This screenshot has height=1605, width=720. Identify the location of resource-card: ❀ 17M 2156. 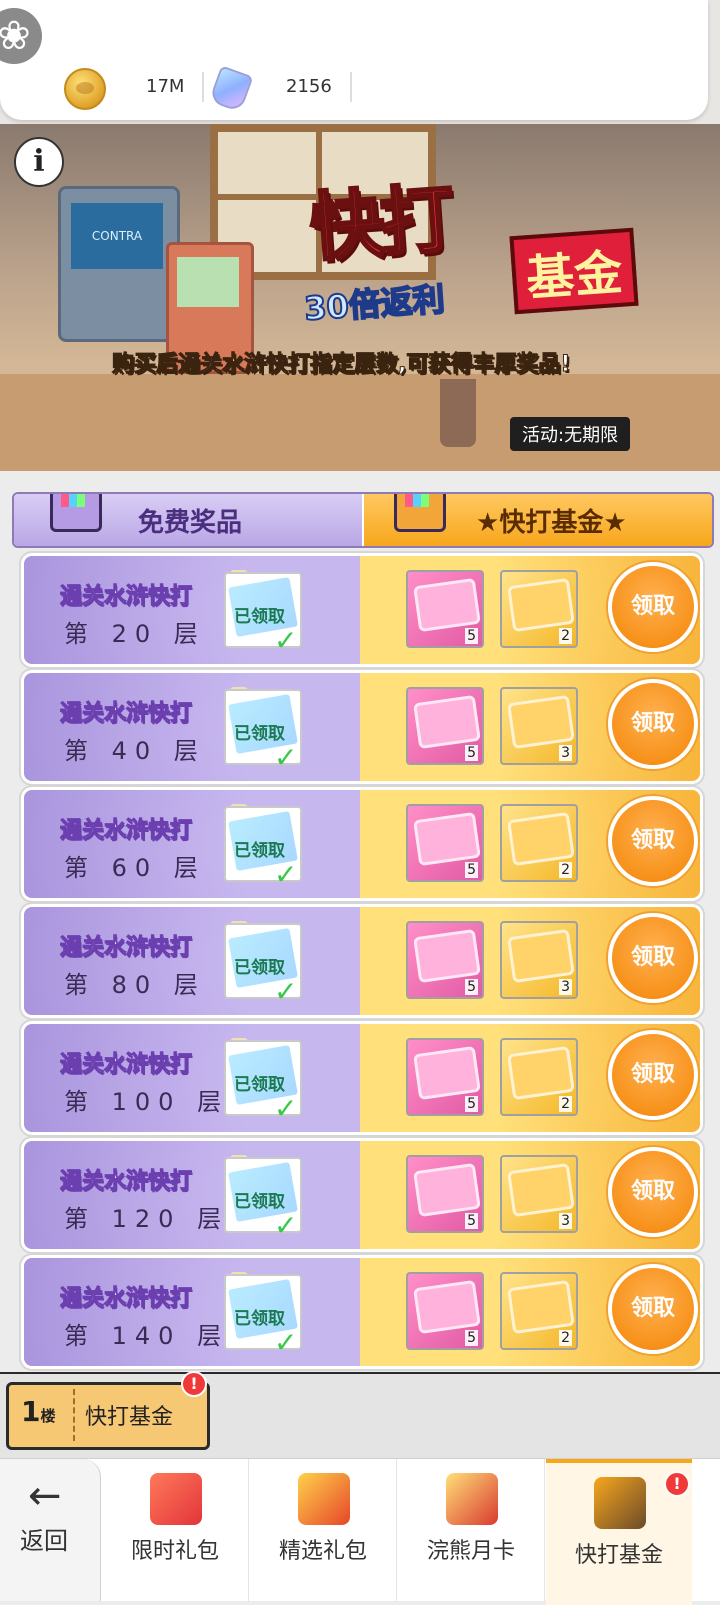
(354, 60).